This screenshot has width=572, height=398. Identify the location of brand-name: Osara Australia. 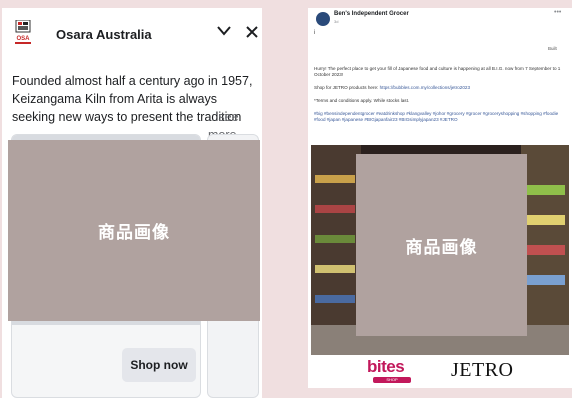
(104, 34).